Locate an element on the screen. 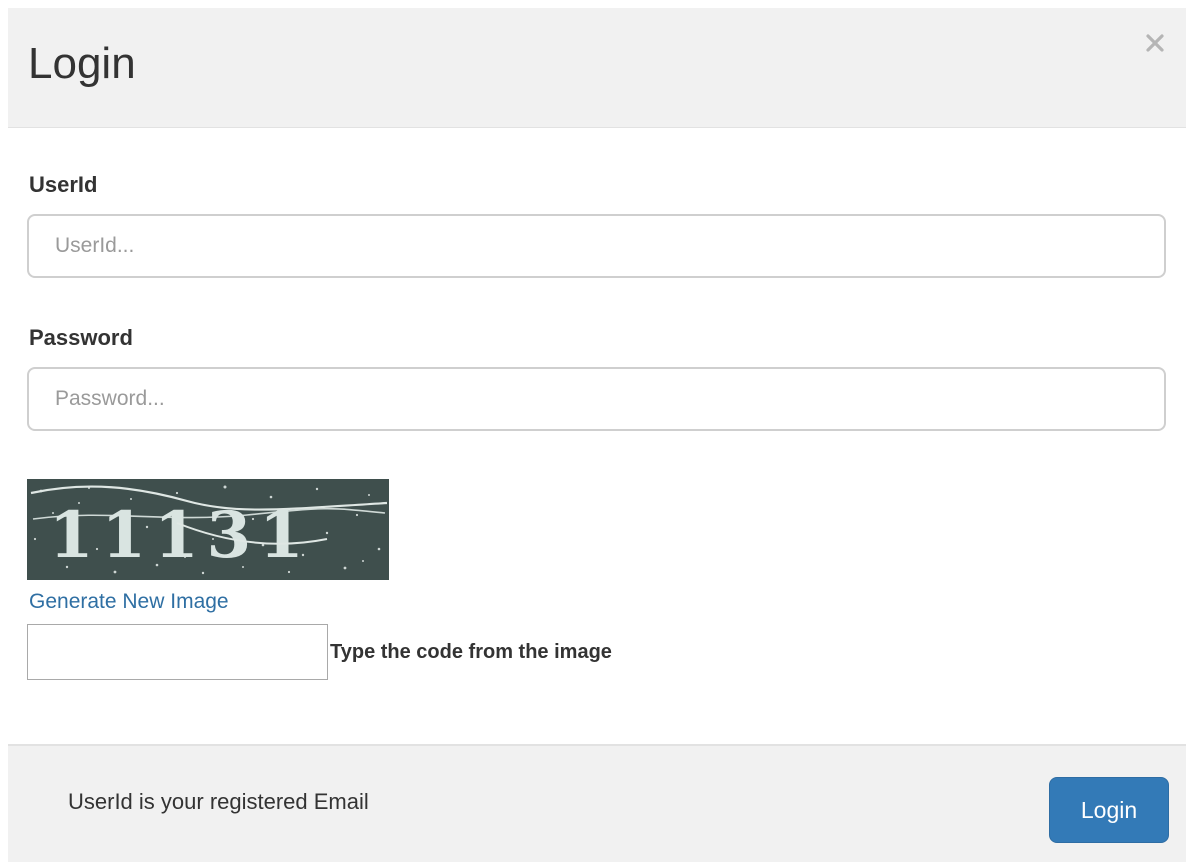 The height and width of the screenshot is (862, 1186). captcha-text: 11131 is located at coordinates (180, 535).